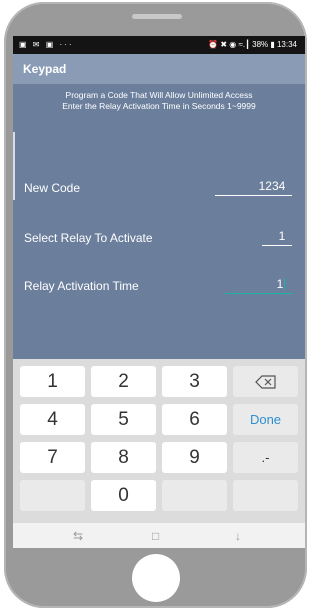  Describe the element at coordinates (52, 457) in the screenshot. I see `key-7: 7` at that location.